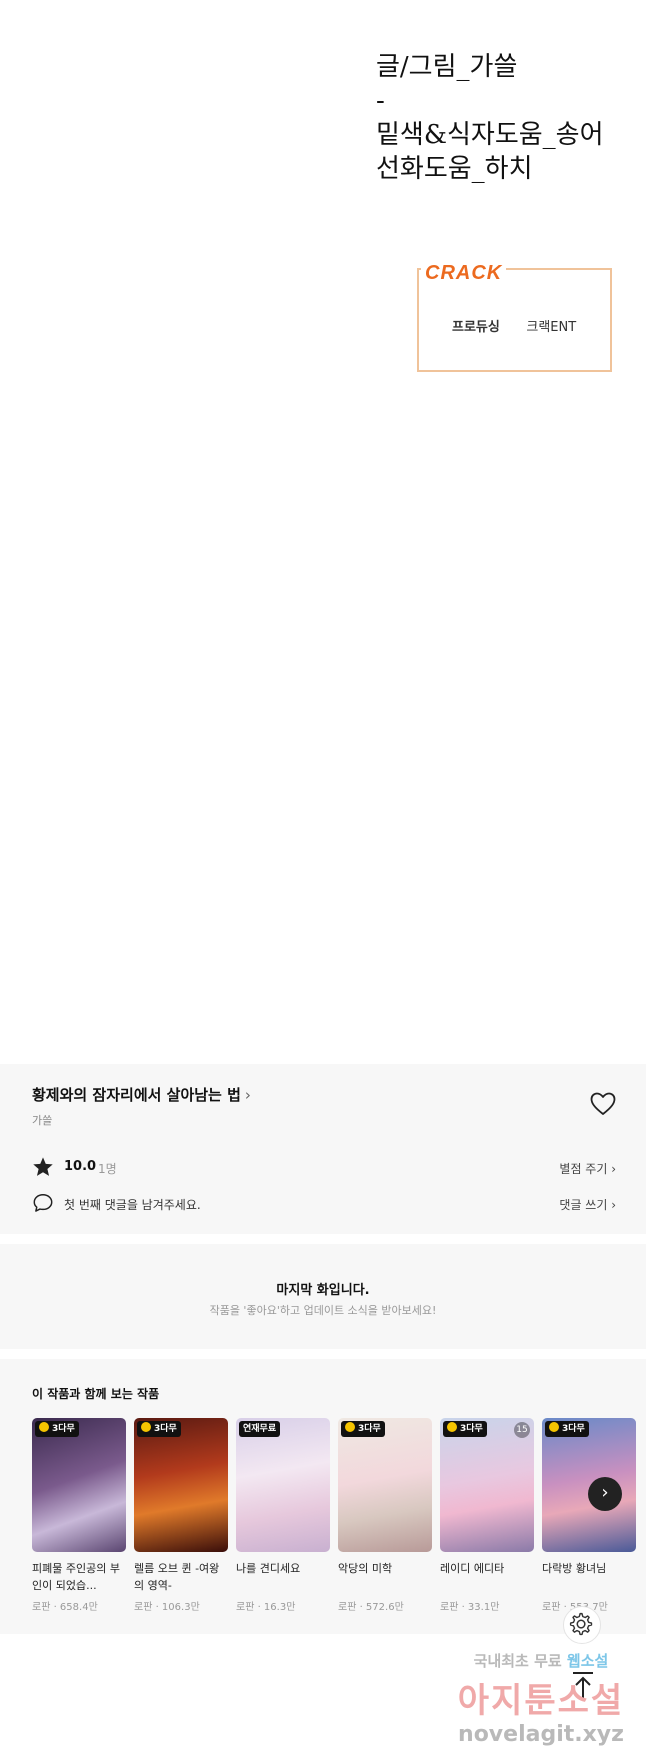  Describe the element at coordinates (603, 1104) in the screenshot. I see `heart-icon` at that location.